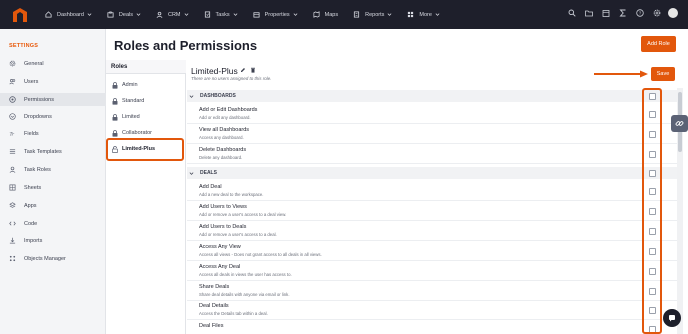  Describe the element at coordinates (432, 96) in the screenshot. I see `section-dashboards: DASHBOARDS` at that location.